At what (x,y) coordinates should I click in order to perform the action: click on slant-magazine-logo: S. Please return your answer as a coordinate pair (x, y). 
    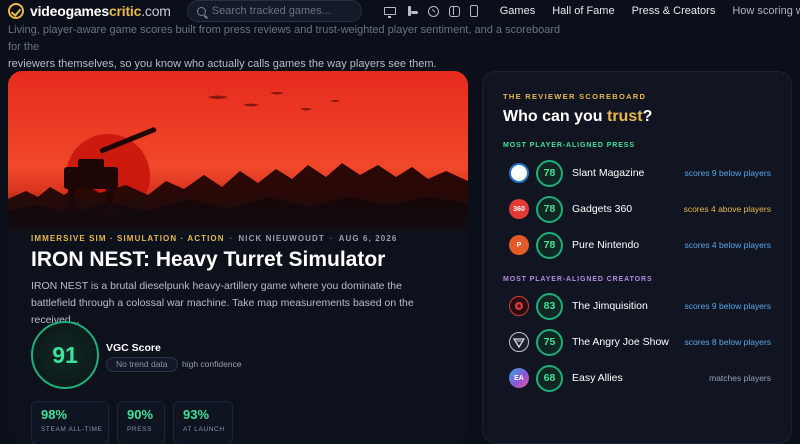
    Looking at the image, I should click on (519, 173).